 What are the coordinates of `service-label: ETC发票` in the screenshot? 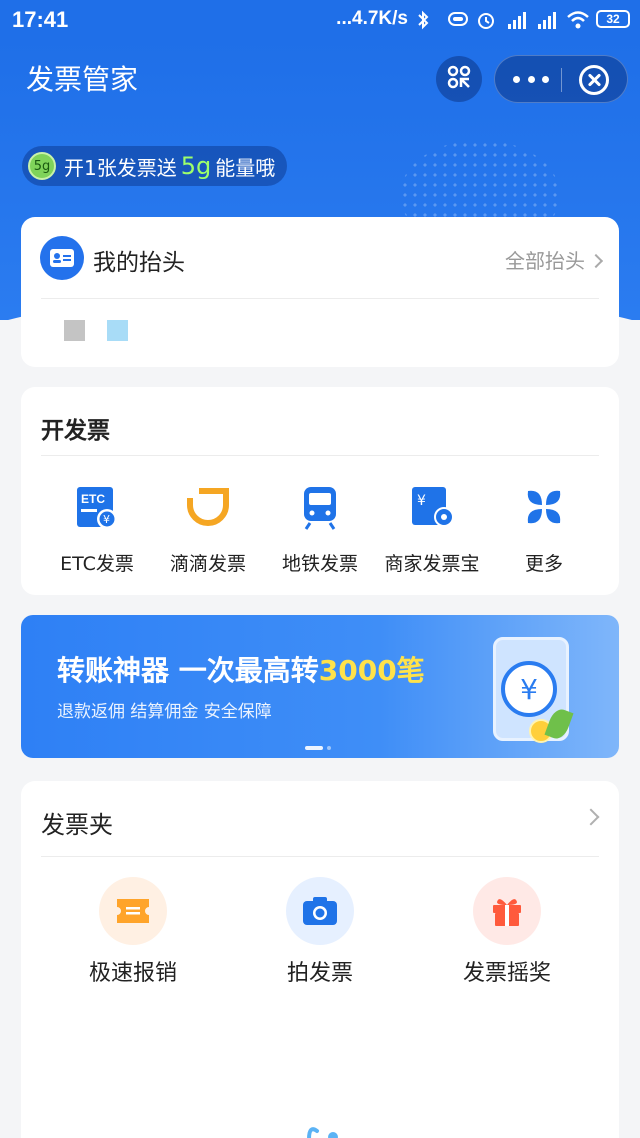 It's located at (97, 564).